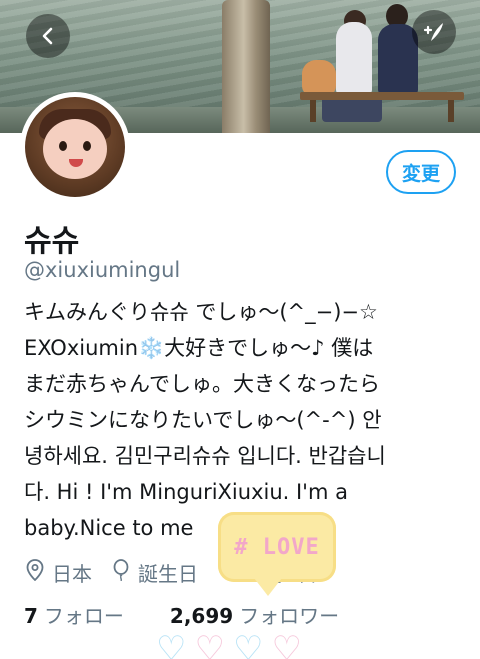  What do you see at coordinates (421, 172) in the screenshot?
I see `edit-profile-button: 変更` at bounding box center [421, 172].